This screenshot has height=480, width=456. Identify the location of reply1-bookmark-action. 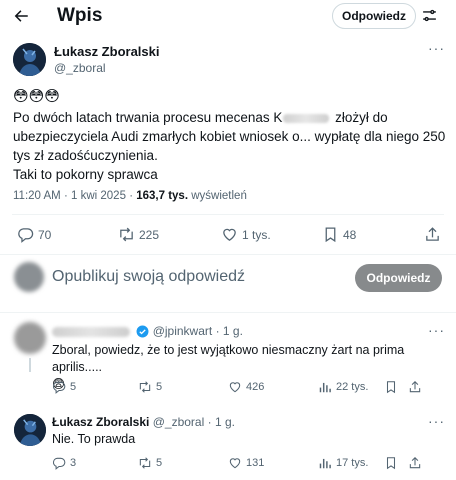
(391, 387).